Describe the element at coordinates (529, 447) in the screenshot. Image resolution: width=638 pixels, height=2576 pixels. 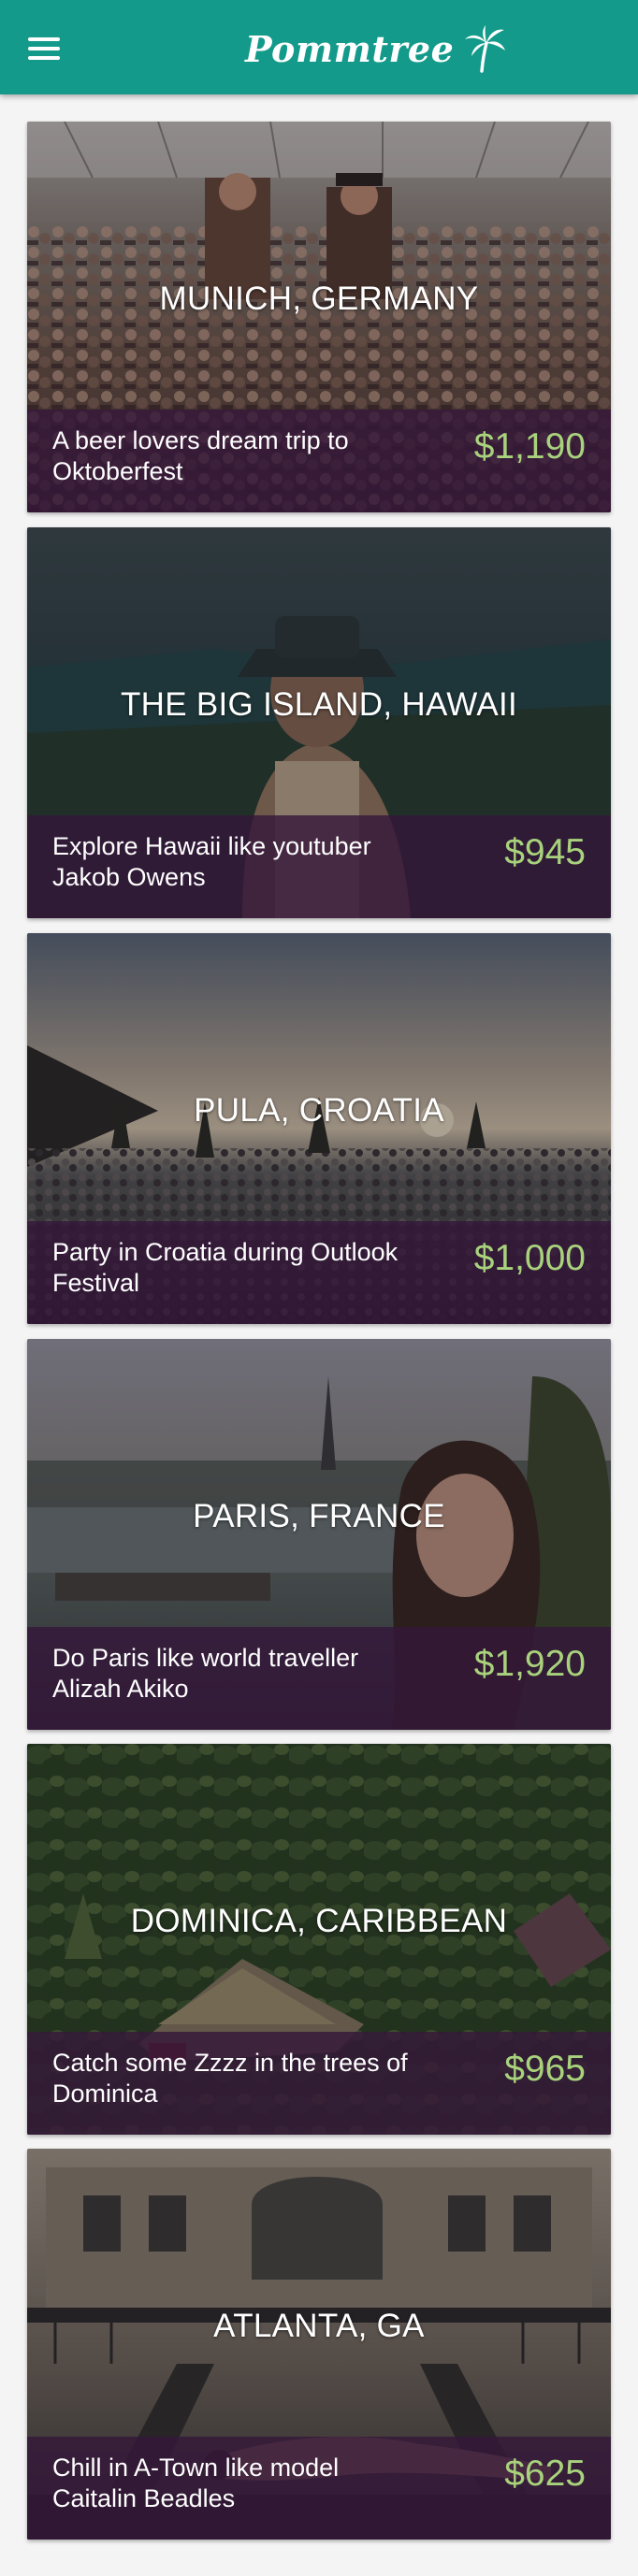
I see `trip-price: $1,190` at that location.